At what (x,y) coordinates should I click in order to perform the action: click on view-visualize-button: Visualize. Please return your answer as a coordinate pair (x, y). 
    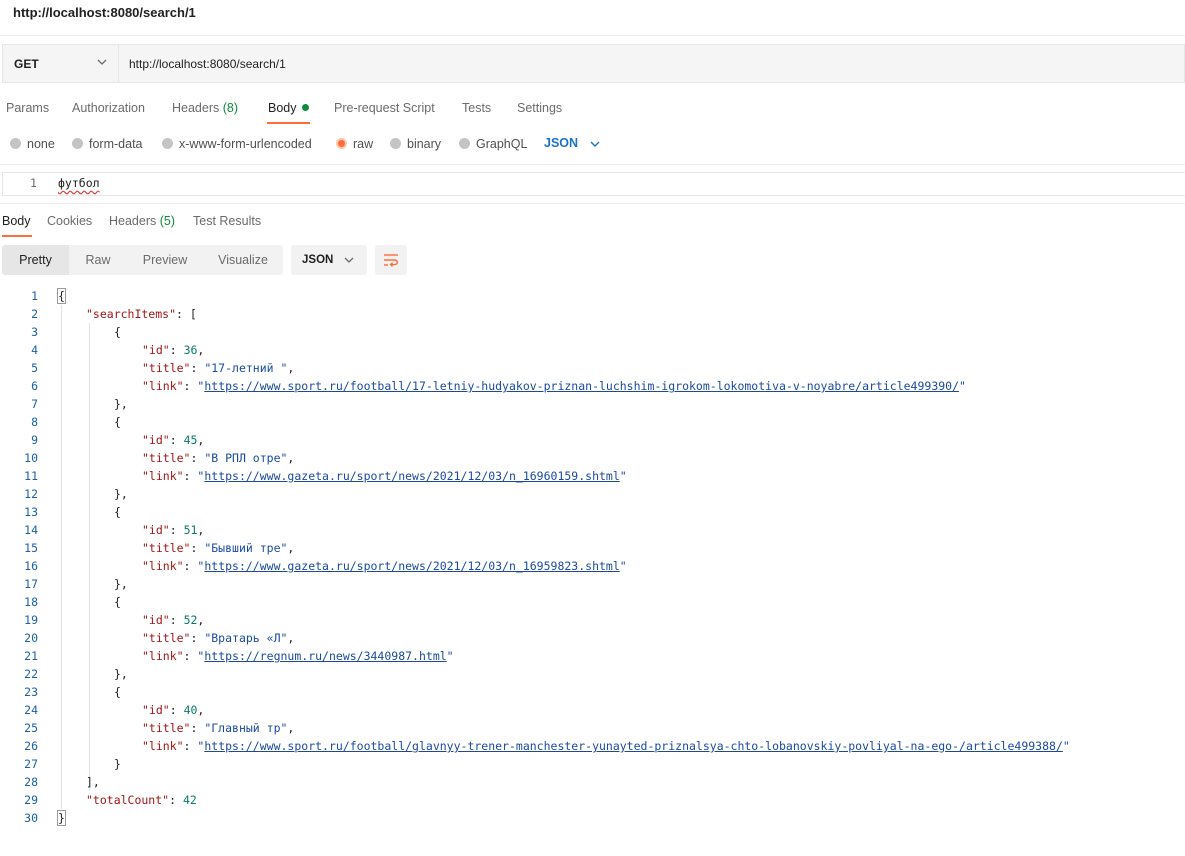
    Looking at the image, I should click on (243, 260).